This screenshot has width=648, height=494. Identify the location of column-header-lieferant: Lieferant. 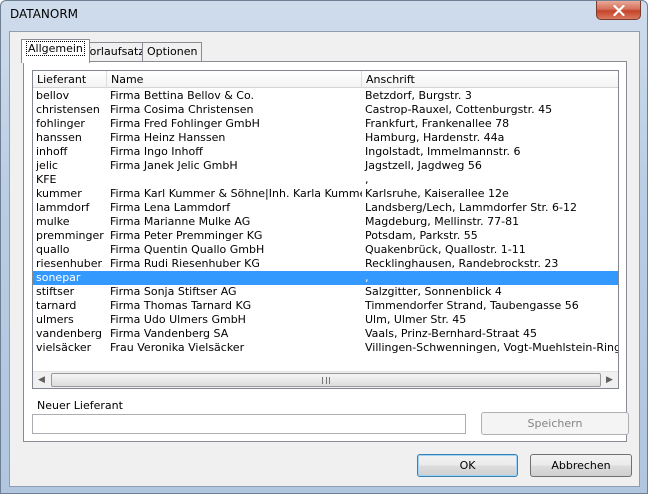
(70, 79).